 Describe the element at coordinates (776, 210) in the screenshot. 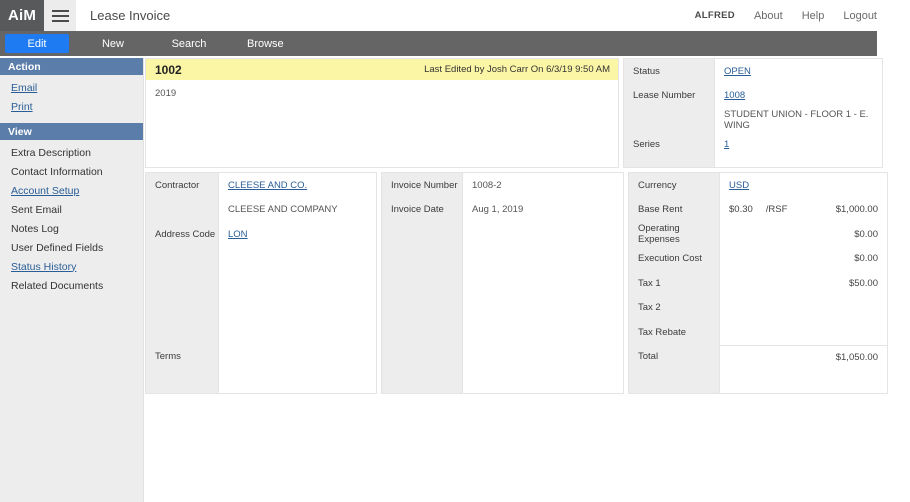

I see `base-rent-unit: /RSF` at that location.